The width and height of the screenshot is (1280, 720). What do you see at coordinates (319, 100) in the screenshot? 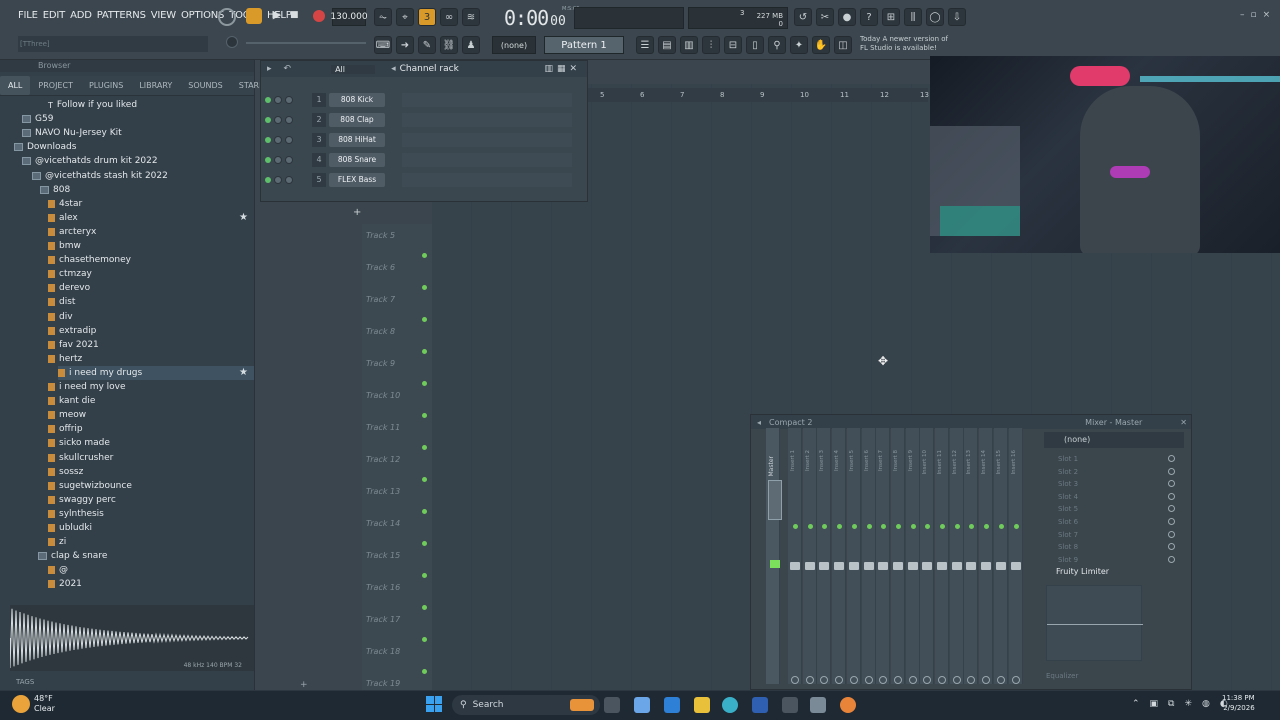
I see `channel-number: 1` at bounding box center [319, 100].